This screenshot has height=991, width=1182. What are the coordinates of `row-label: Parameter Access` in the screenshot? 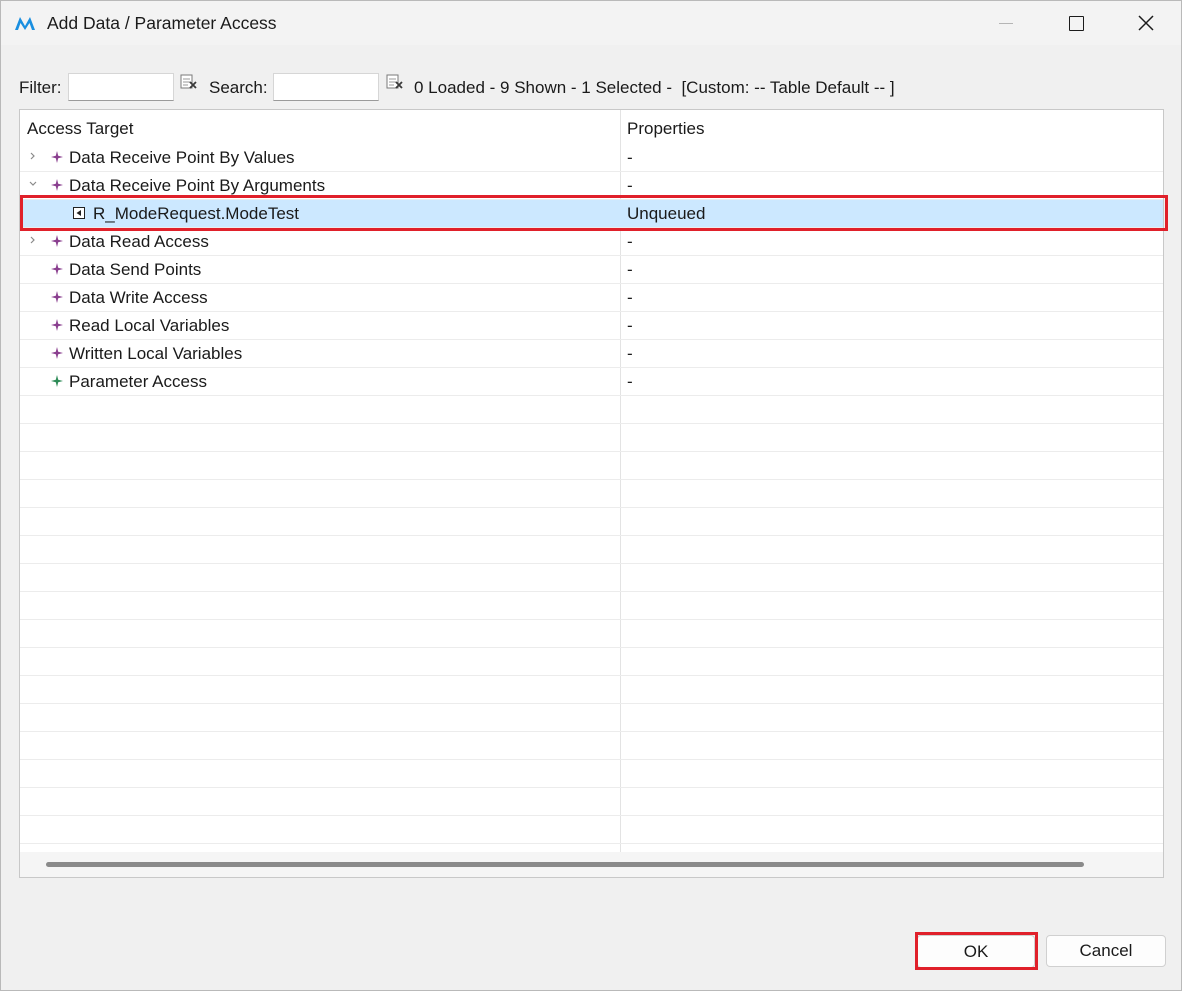 It's located at (138, 381).